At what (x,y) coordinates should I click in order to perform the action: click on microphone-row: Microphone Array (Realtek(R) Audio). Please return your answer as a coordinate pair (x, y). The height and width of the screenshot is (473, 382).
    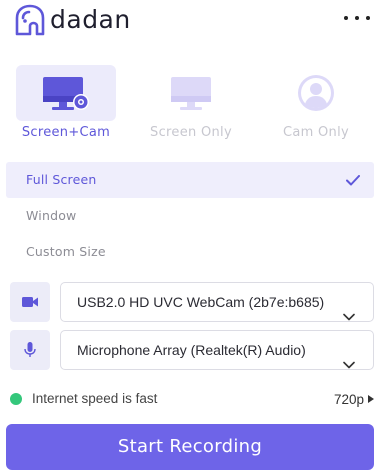
    Looking at the image, I should click on (192, 350).